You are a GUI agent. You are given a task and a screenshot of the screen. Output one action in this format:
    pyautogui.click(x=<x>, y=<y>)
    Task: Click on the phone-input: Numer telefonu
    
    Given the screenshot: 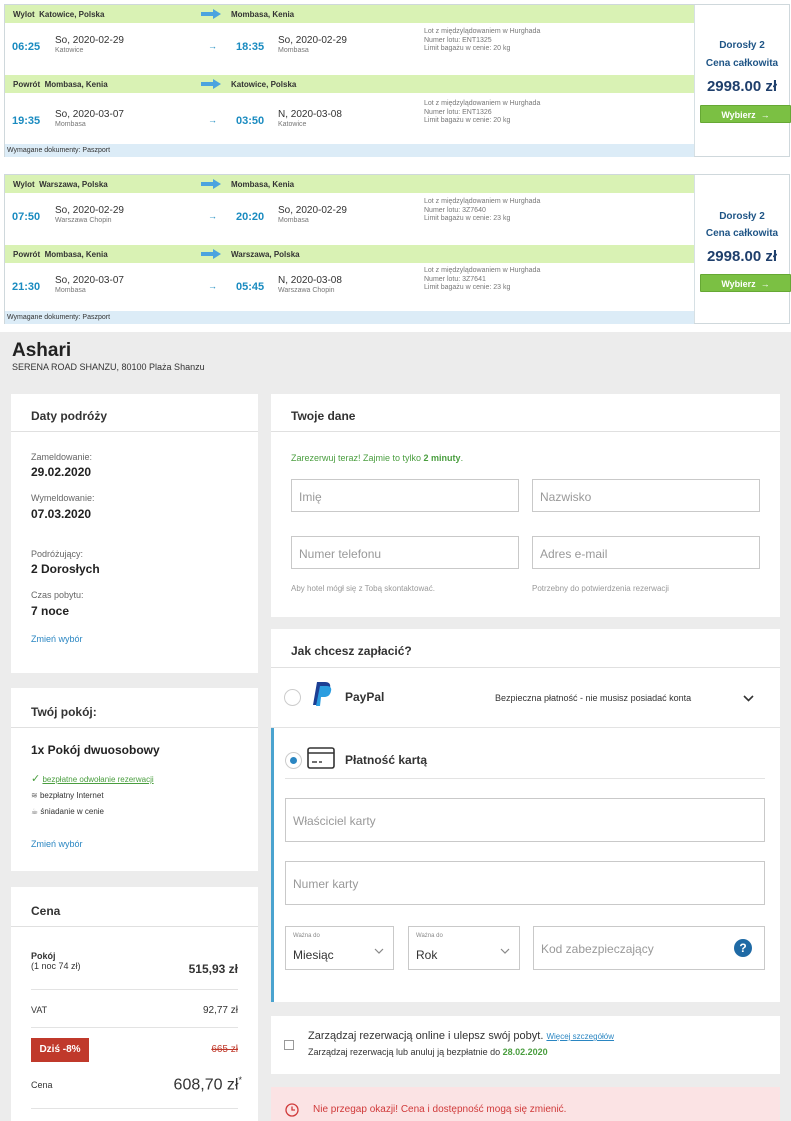 What is the action you would take?
    pyautogui.click(x=405, y=552)
    